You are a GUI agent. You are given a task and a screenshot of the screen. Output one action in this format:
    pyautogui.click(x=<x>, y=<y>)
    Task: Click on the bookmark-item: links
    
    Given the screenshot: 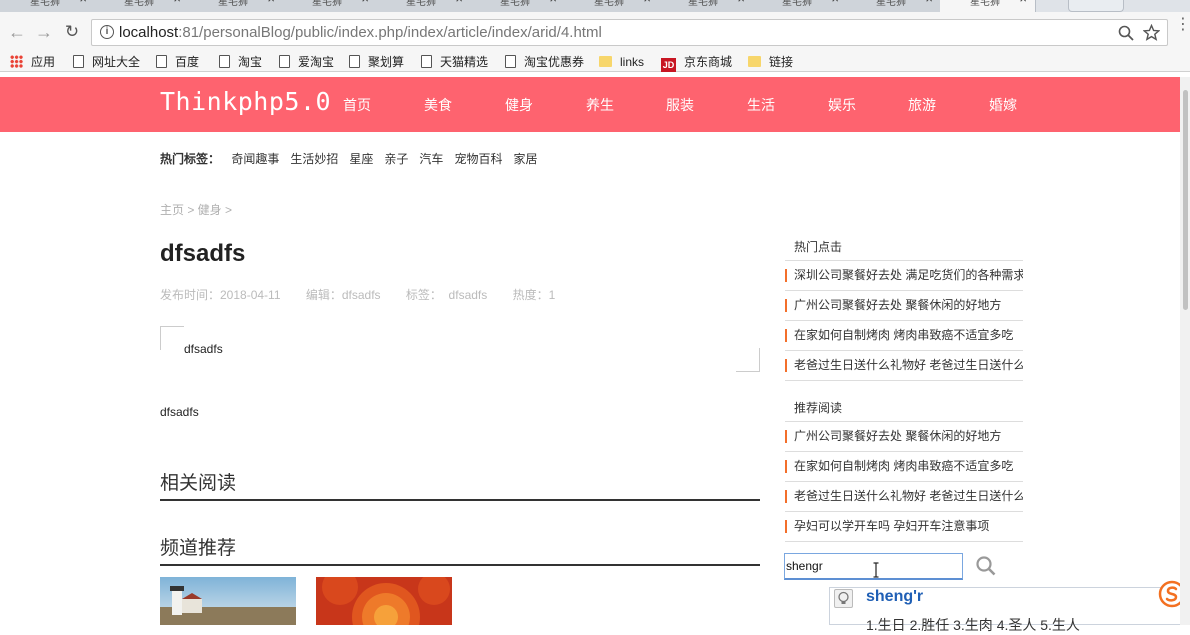 What is the action you would take?
    pyautogui.click(x=621, y=62)
    